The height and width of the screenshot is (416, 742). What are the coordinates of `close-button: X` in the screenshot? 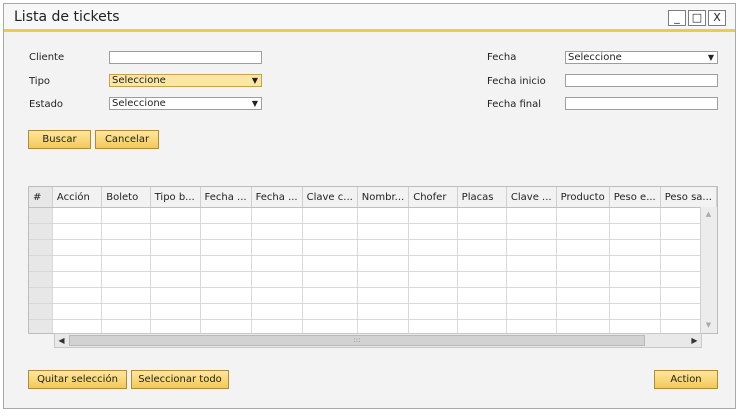 It's located at (717, 18).